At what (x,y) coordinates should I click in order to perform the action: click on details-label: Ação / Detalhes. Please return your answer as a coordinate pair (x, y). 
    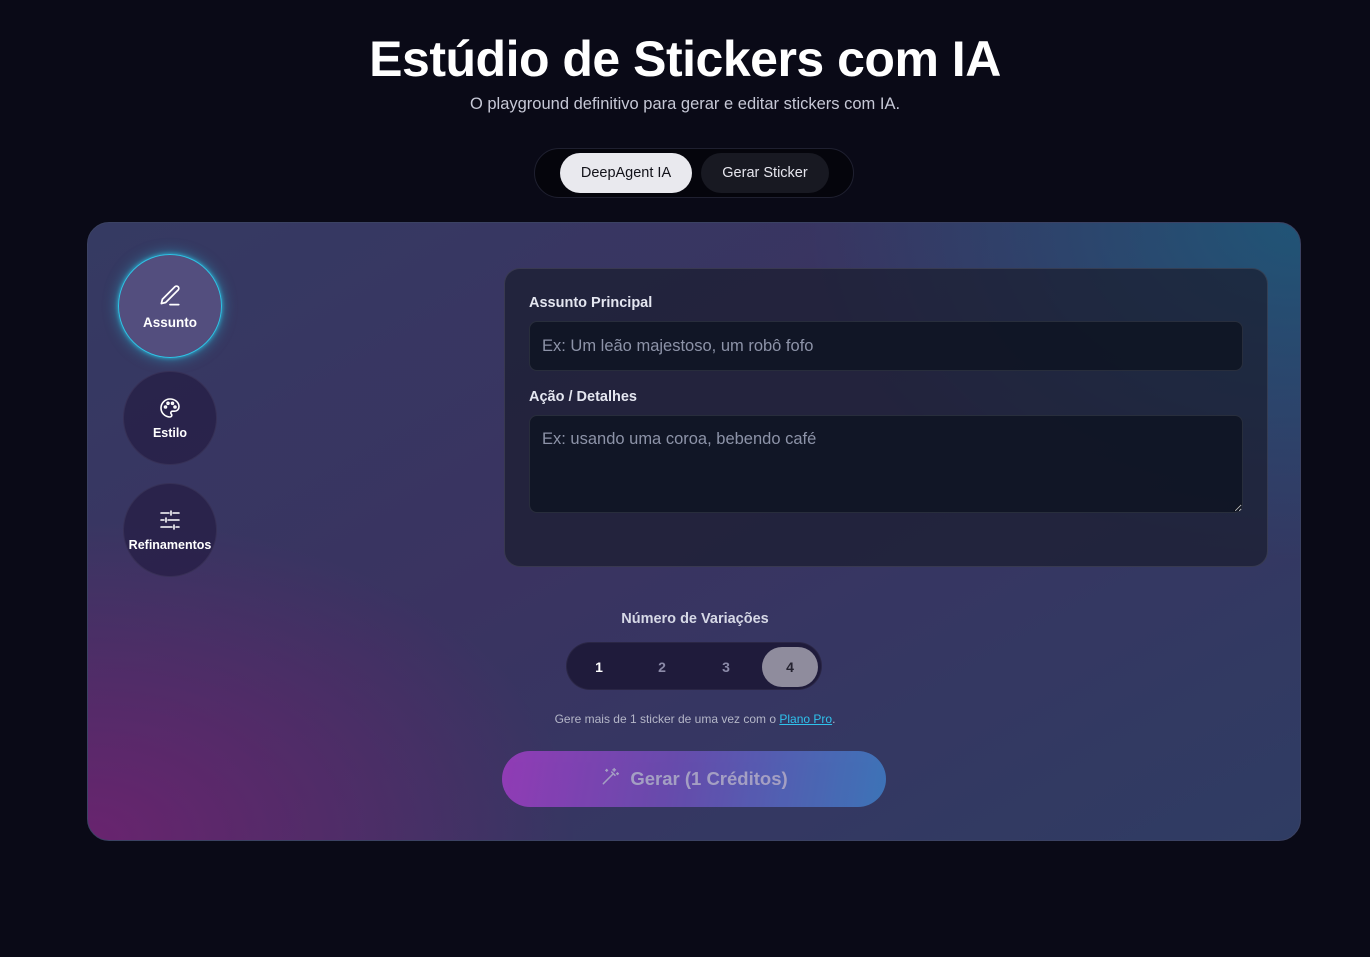
    Looking at the image, I should click on (583, 397).